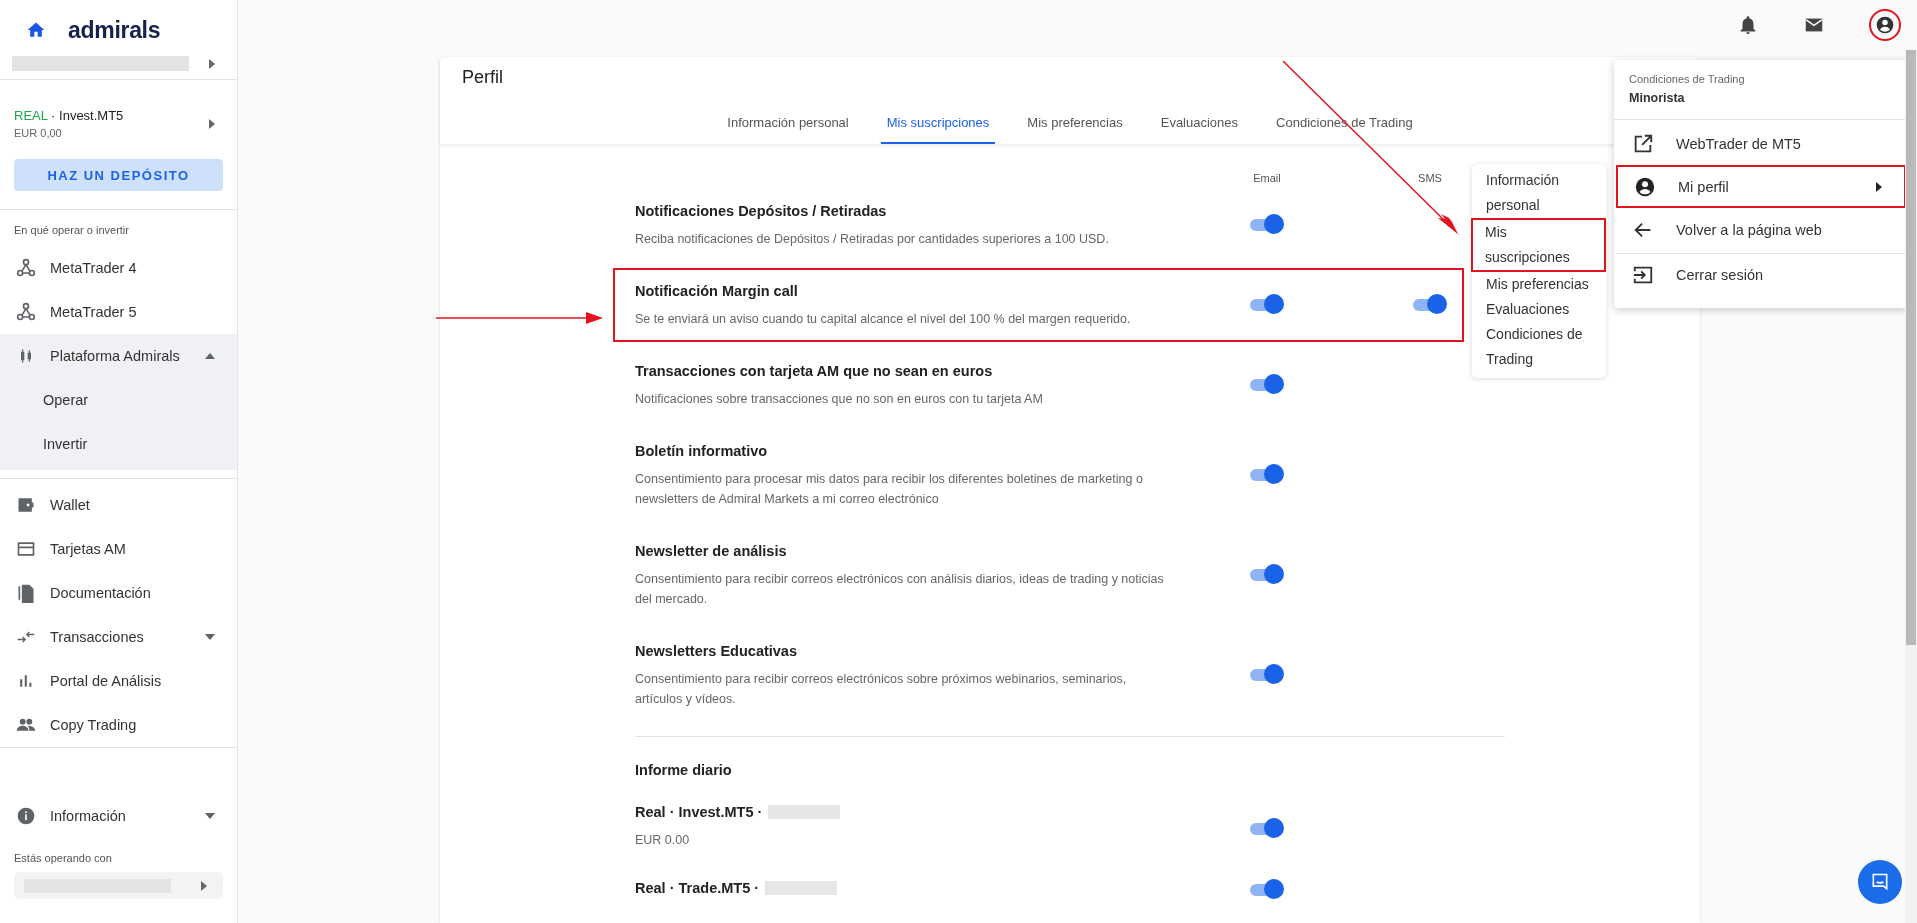 The height and width of the screenshot is (923, 1917). I want to click on account-name: Real · Trade.MT5 ·, so click(697, 888).